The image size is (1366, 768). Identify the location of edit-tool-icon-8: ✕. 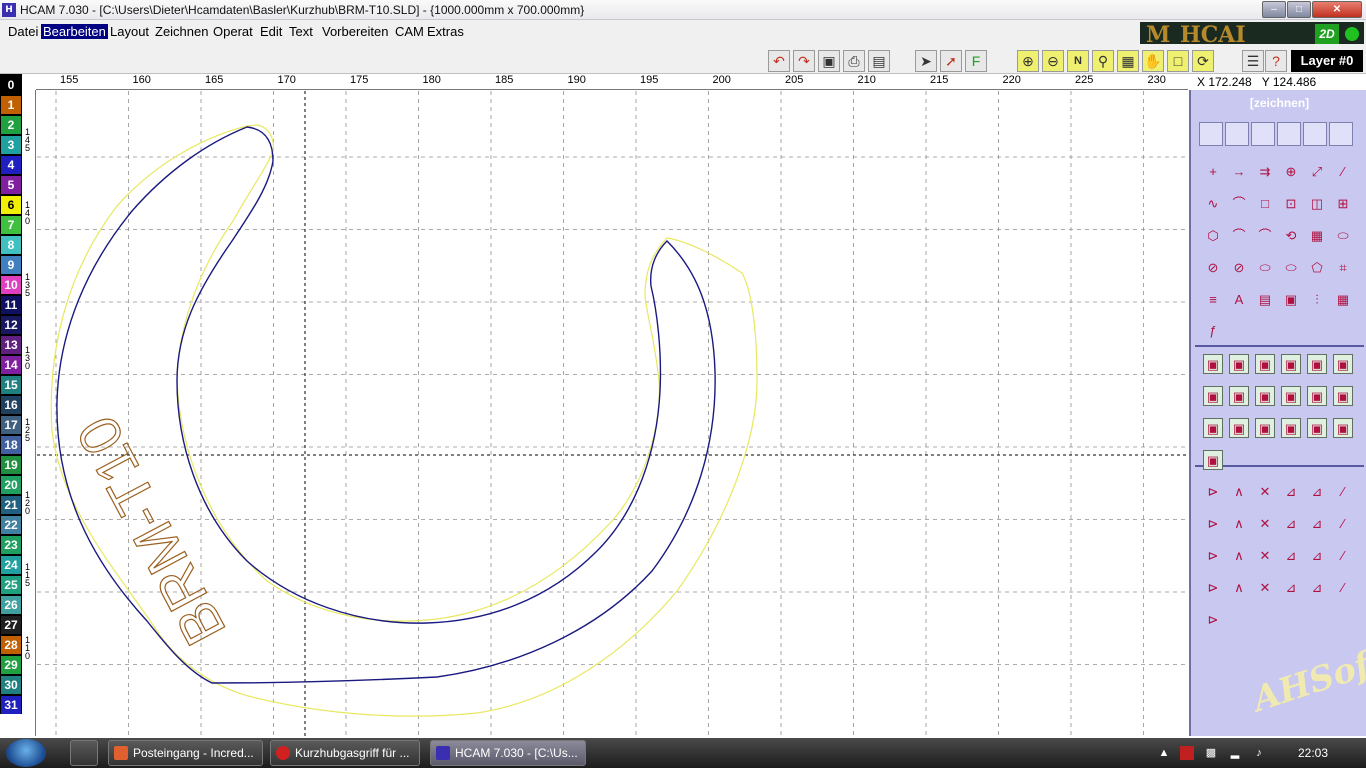
(1265, 524).